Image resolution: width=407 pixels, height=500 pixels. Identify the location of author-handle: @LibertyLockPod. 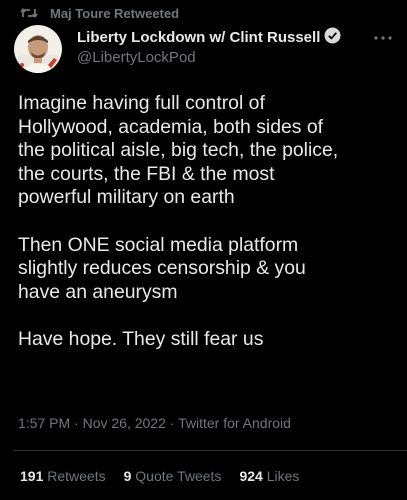
(217, 58).